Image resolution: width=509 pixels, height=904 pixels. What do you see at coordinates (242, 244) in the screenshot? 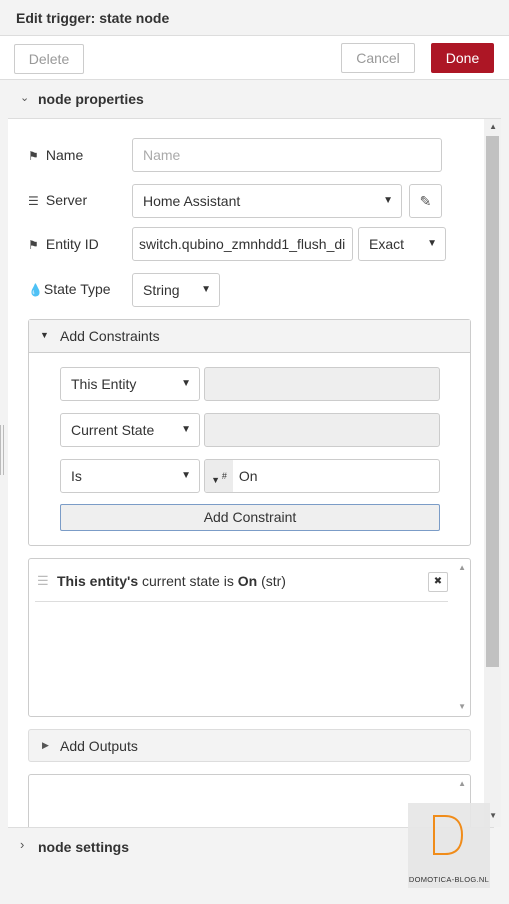
I see `entity-id-input: switch.qubino_zmnhdd1_flush_di` at bounding box center [242, 244].